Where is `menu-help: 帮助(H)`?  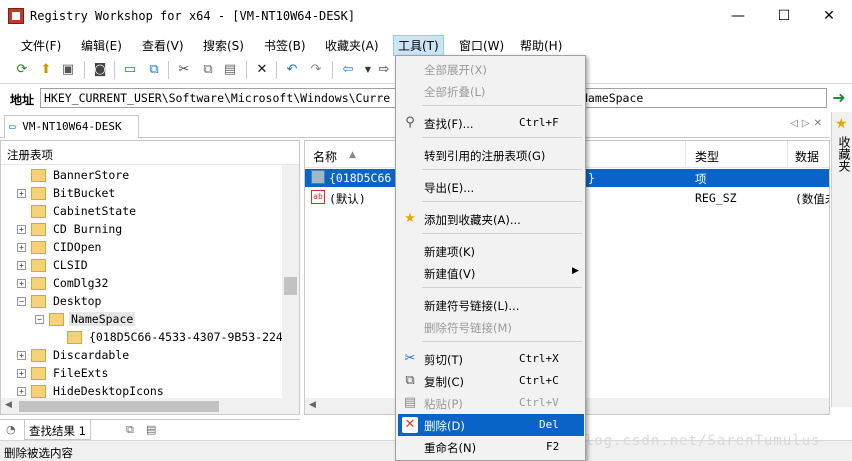 menu-help: 帮助(H) is located at coordinates (541, 45).